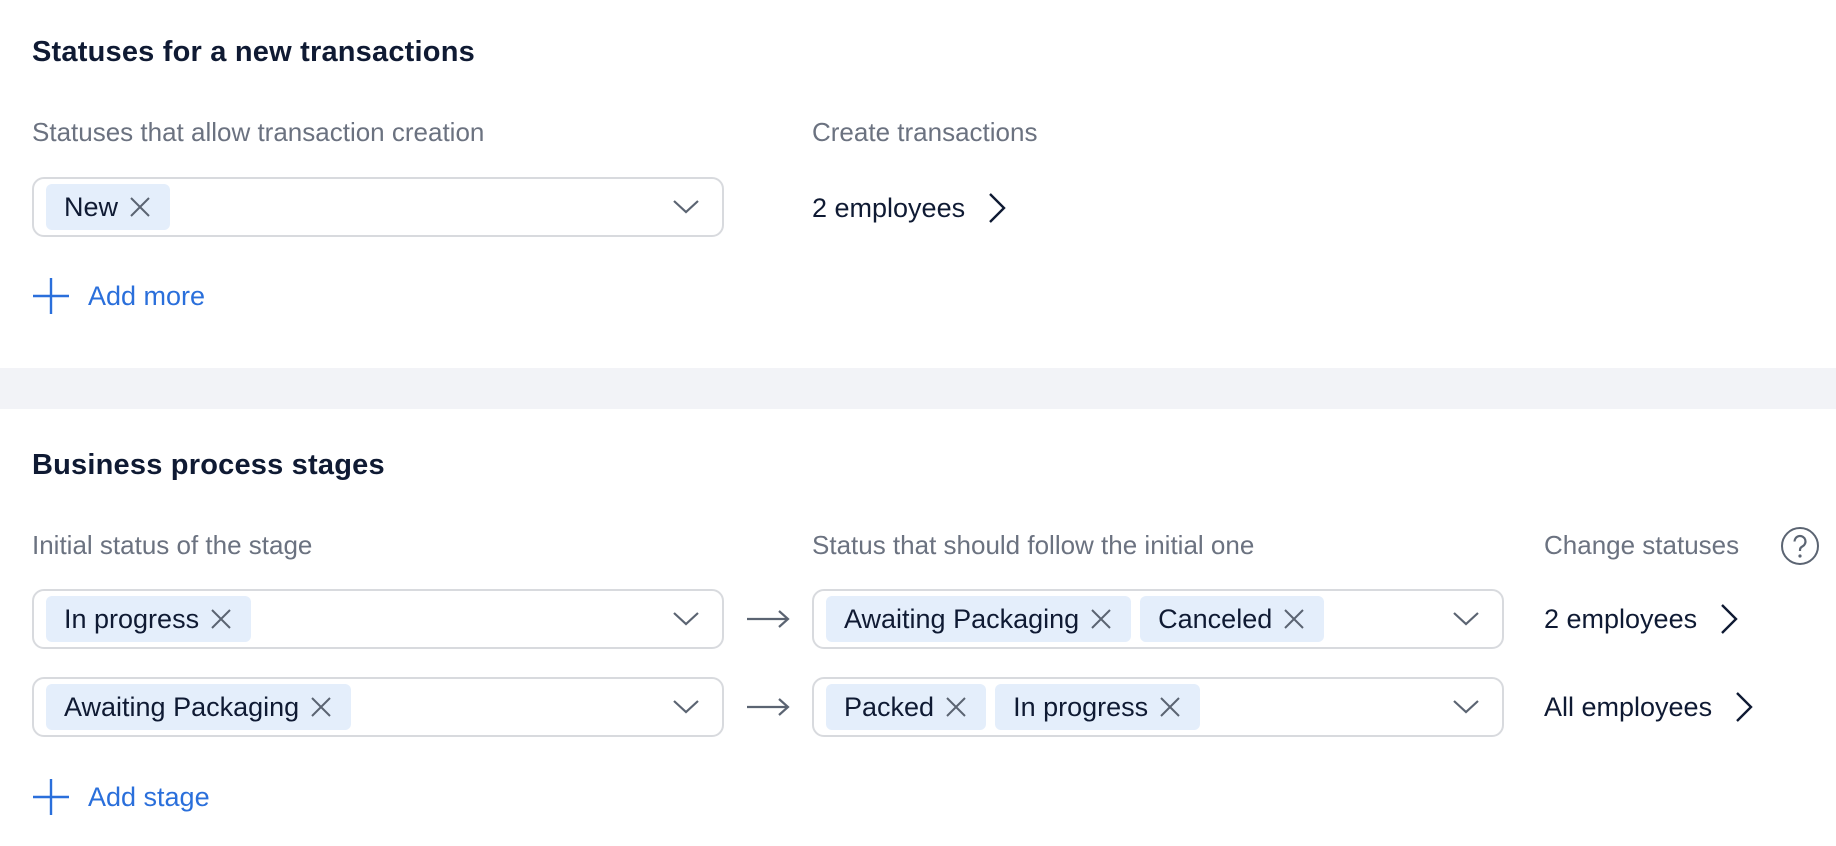  What do you see at coordinates (258, 132) in the screenshot?
I see `statuses-label: Statuses that allow transaction creation` at bounding box center [258, 132].